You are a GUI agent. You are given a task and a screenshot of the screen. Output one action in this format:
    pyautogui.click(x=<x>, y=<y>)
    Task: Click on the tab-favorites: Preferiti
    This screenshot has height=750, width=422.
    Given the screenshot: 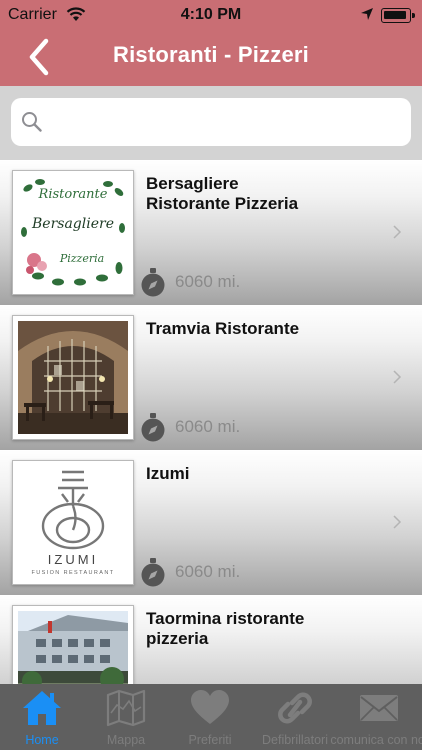 What is the action you would take?
    pyautogui.click(x=210, y=717)
    